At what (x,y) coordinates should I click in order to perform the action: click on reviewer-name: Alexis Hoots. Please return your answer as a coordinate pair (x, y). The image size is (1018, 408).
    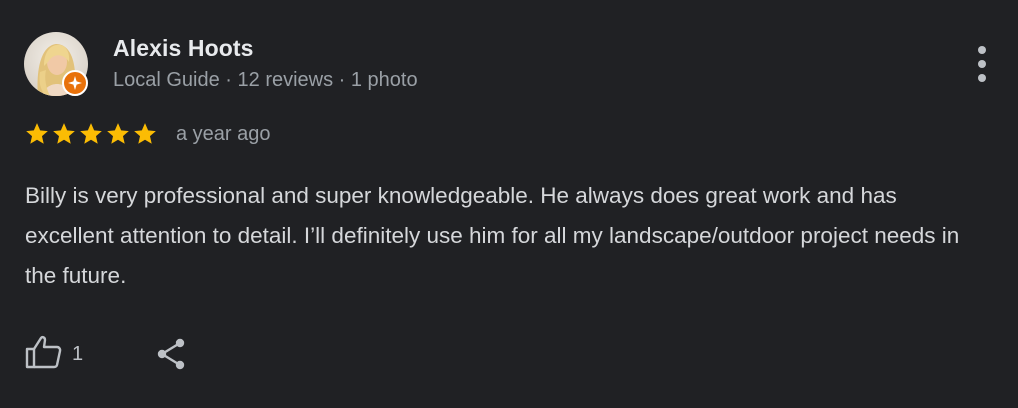
    Looking at the image, I should click on (183, 48).